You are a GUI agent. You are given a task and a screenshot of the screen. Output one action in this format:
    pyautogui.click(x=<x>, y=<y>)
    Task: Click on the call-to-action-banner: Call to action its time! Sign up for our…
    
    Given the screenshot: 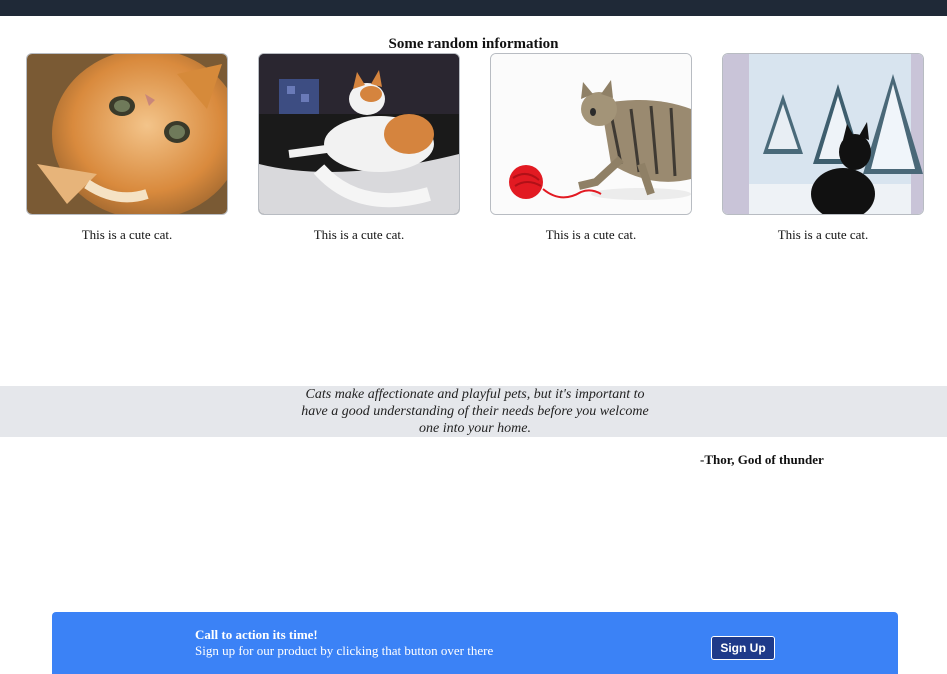 What is the action you would take?
    pyautogui.click(x=475, y=643)
    